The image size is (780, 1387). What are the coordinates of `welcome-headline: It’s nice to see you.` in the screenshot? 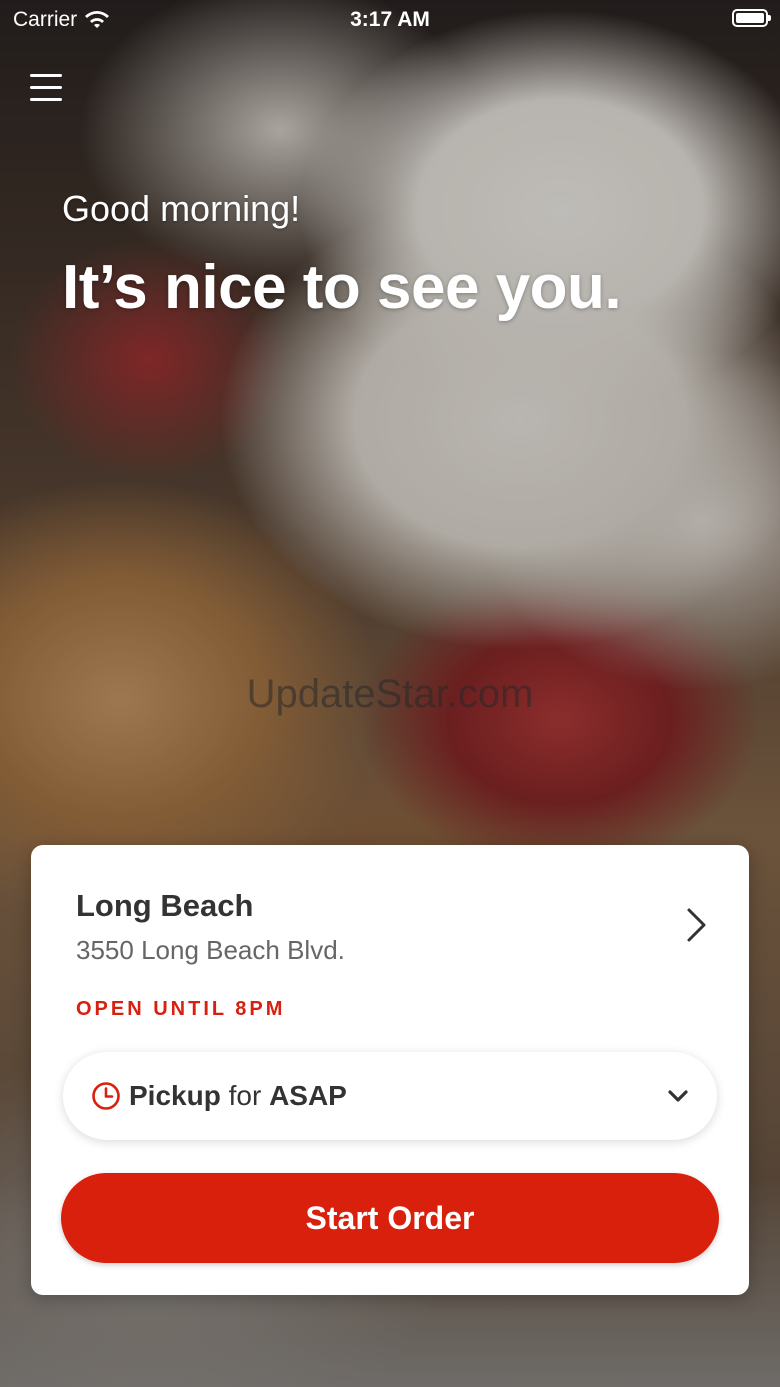 It's located at (342, 287).